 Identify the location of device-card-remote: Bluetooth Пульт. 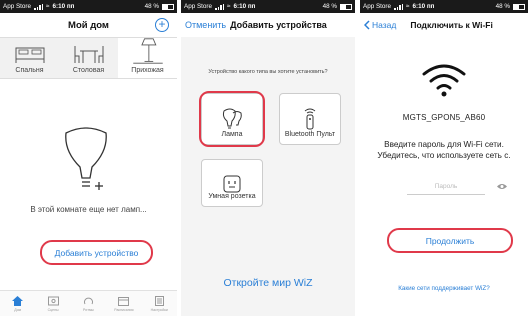
(310, 119).